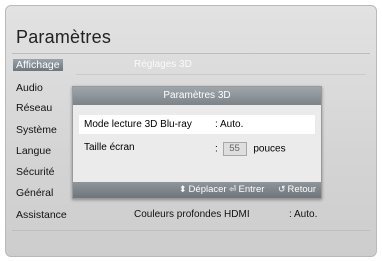 The image size is (382, 261). What do you see at coordinates (251, 189) in the screenshot?
I see `hint-enter-label: Entrer` at bounding box center [251, 189].